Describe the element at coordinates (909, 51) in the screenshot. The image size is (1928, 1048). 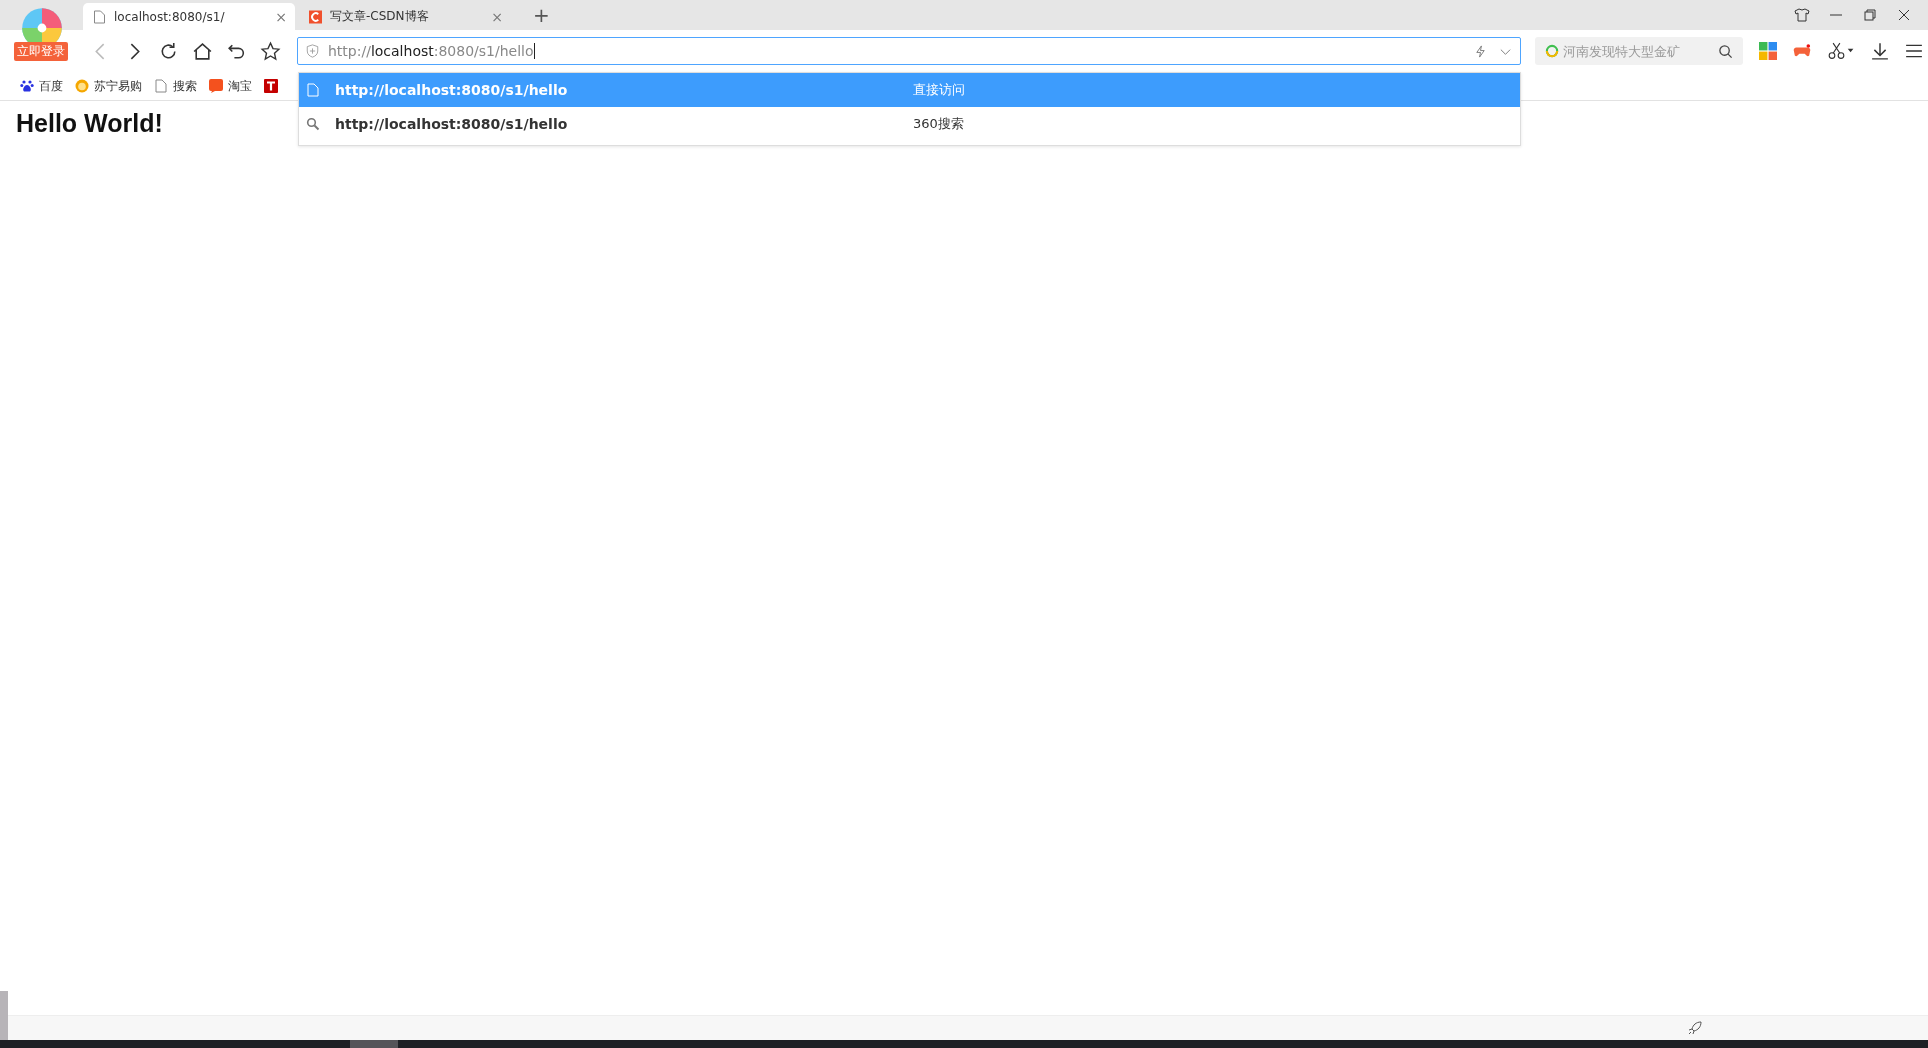
I see `address-field: http://localhost:8080/s1/hello` at that location.